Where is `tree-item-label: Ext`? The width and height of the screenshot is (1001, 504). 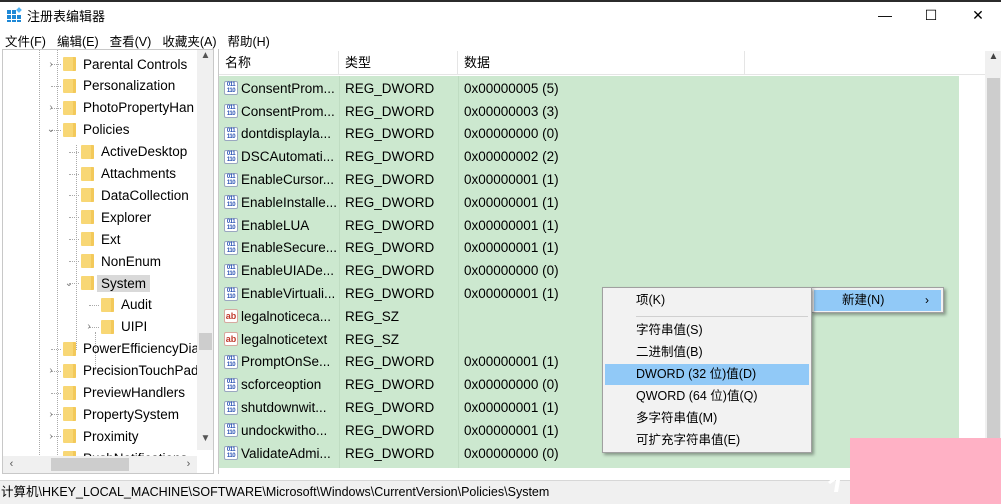 tree-item-label: Ext is located at coordinates (111, 239).